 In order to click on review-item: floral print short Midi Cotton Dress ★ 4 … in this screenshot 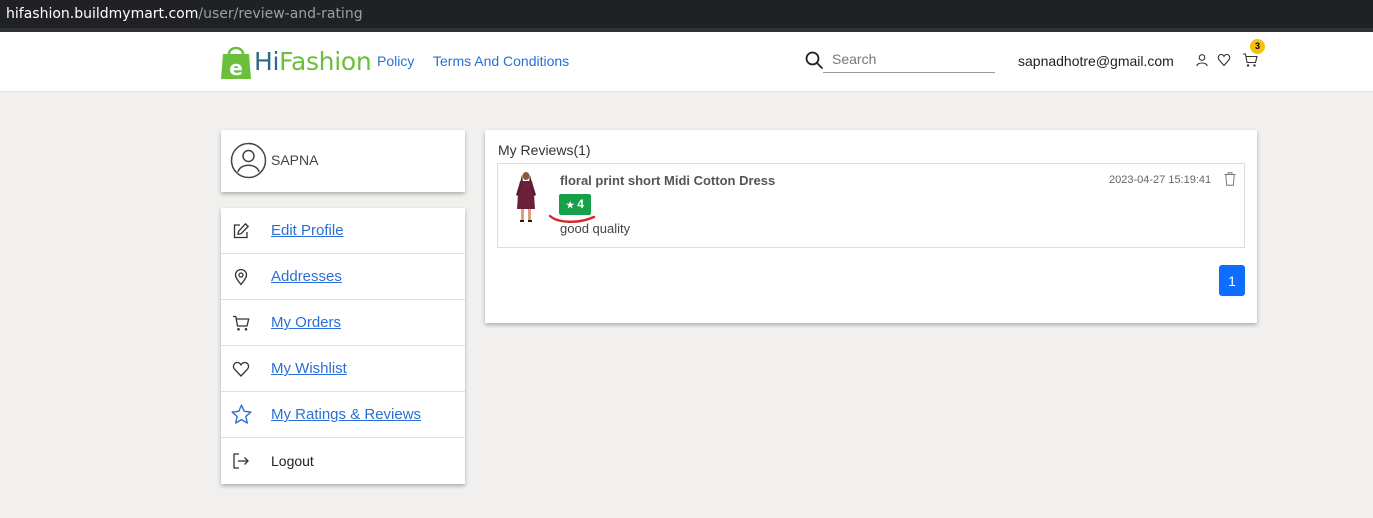, I will do `click(871, 205)`.